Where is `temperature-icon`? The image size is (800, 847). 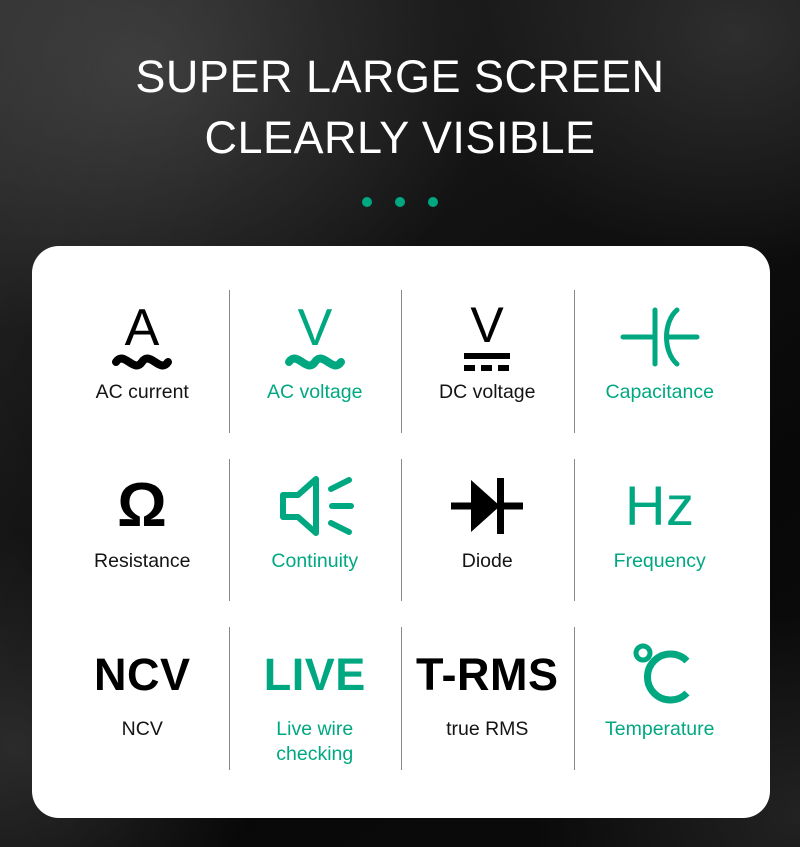
temperature-icon is located at coordinates (660, 674).